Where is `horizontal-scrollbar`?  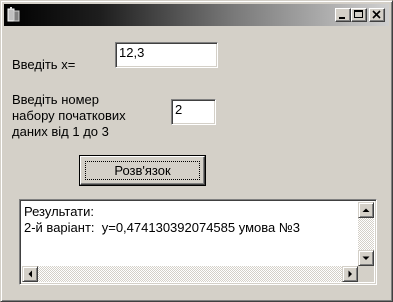 horizontal-scrollbar is located at coordinates (190, 274).